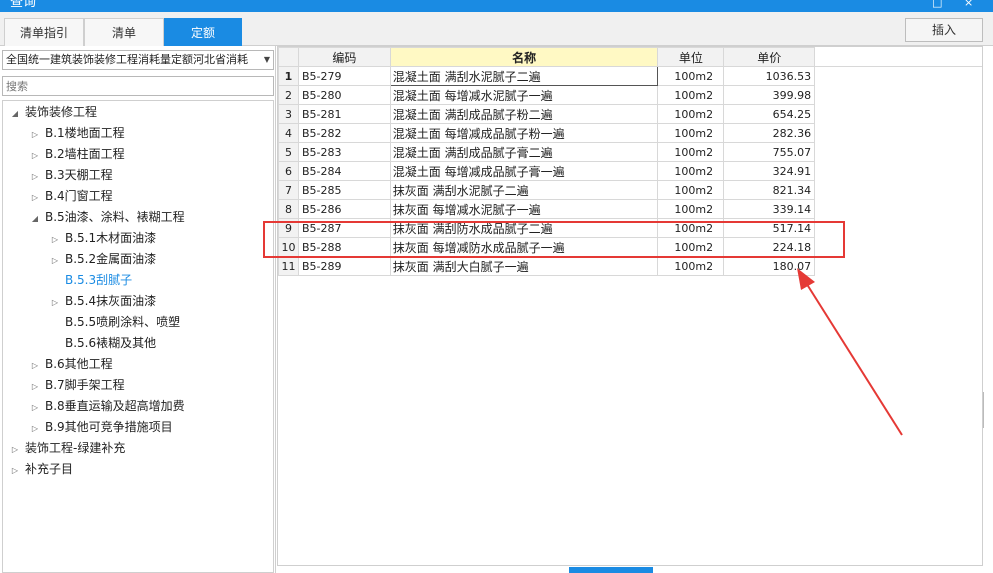 This screenshot has width=993, height=573. Describe the element at coordinates (988, 410) in the screenshot. I see `scrollbar-edge` at that location.